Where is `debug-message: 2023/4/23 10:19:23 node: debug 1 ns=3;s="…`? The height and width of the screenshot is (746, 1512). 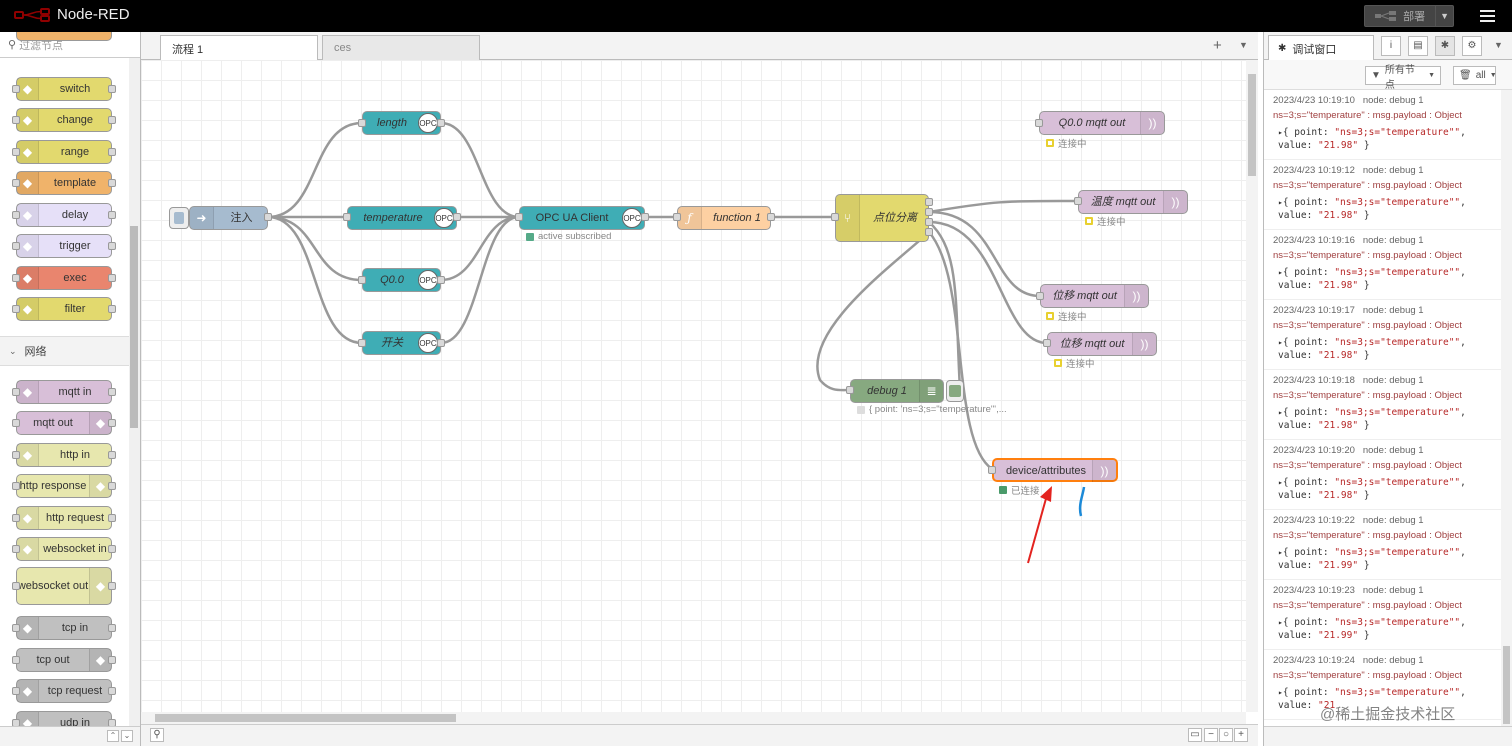 debug-message: 2023/4/23 10:19:23 node: debug 1 ns=3;s="… is located at coordinates (1382, 615).